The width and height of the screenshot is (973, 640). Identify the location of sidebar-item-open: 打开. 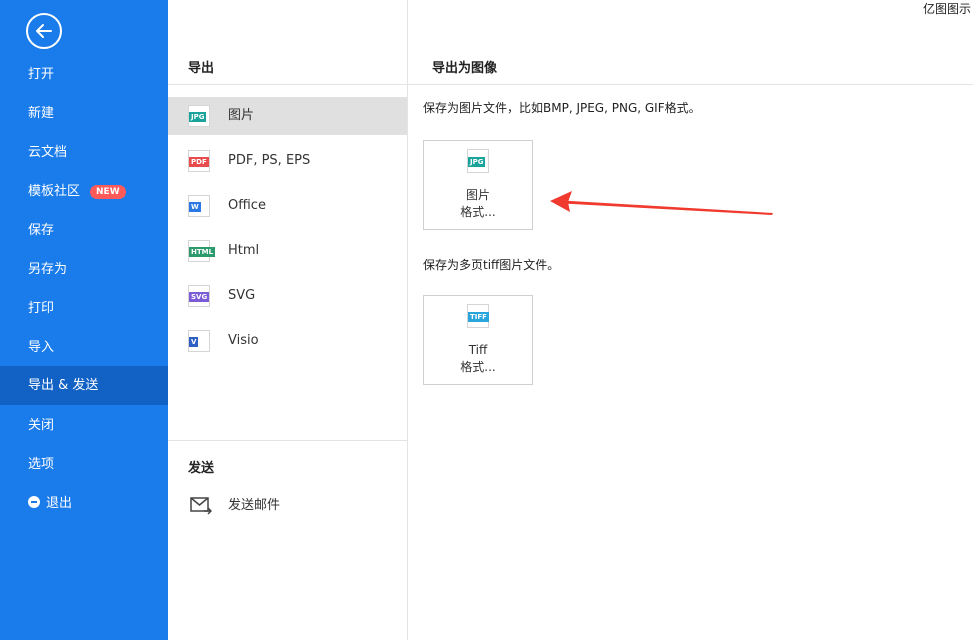
(84, 74).